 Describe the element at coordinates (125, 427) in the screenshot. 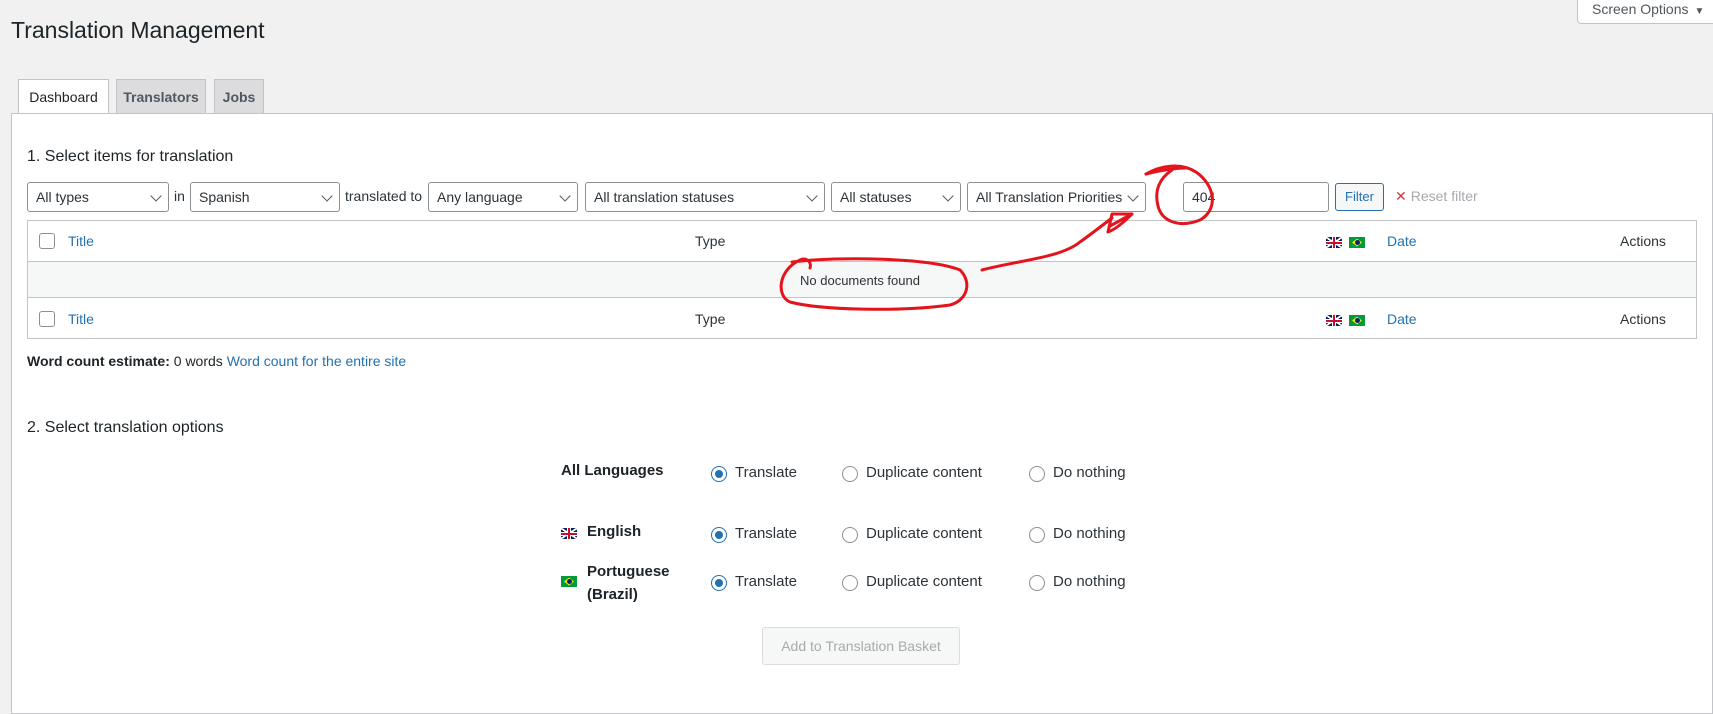

I see `section-heading-translation-options: 2. Select translation options` at that location.